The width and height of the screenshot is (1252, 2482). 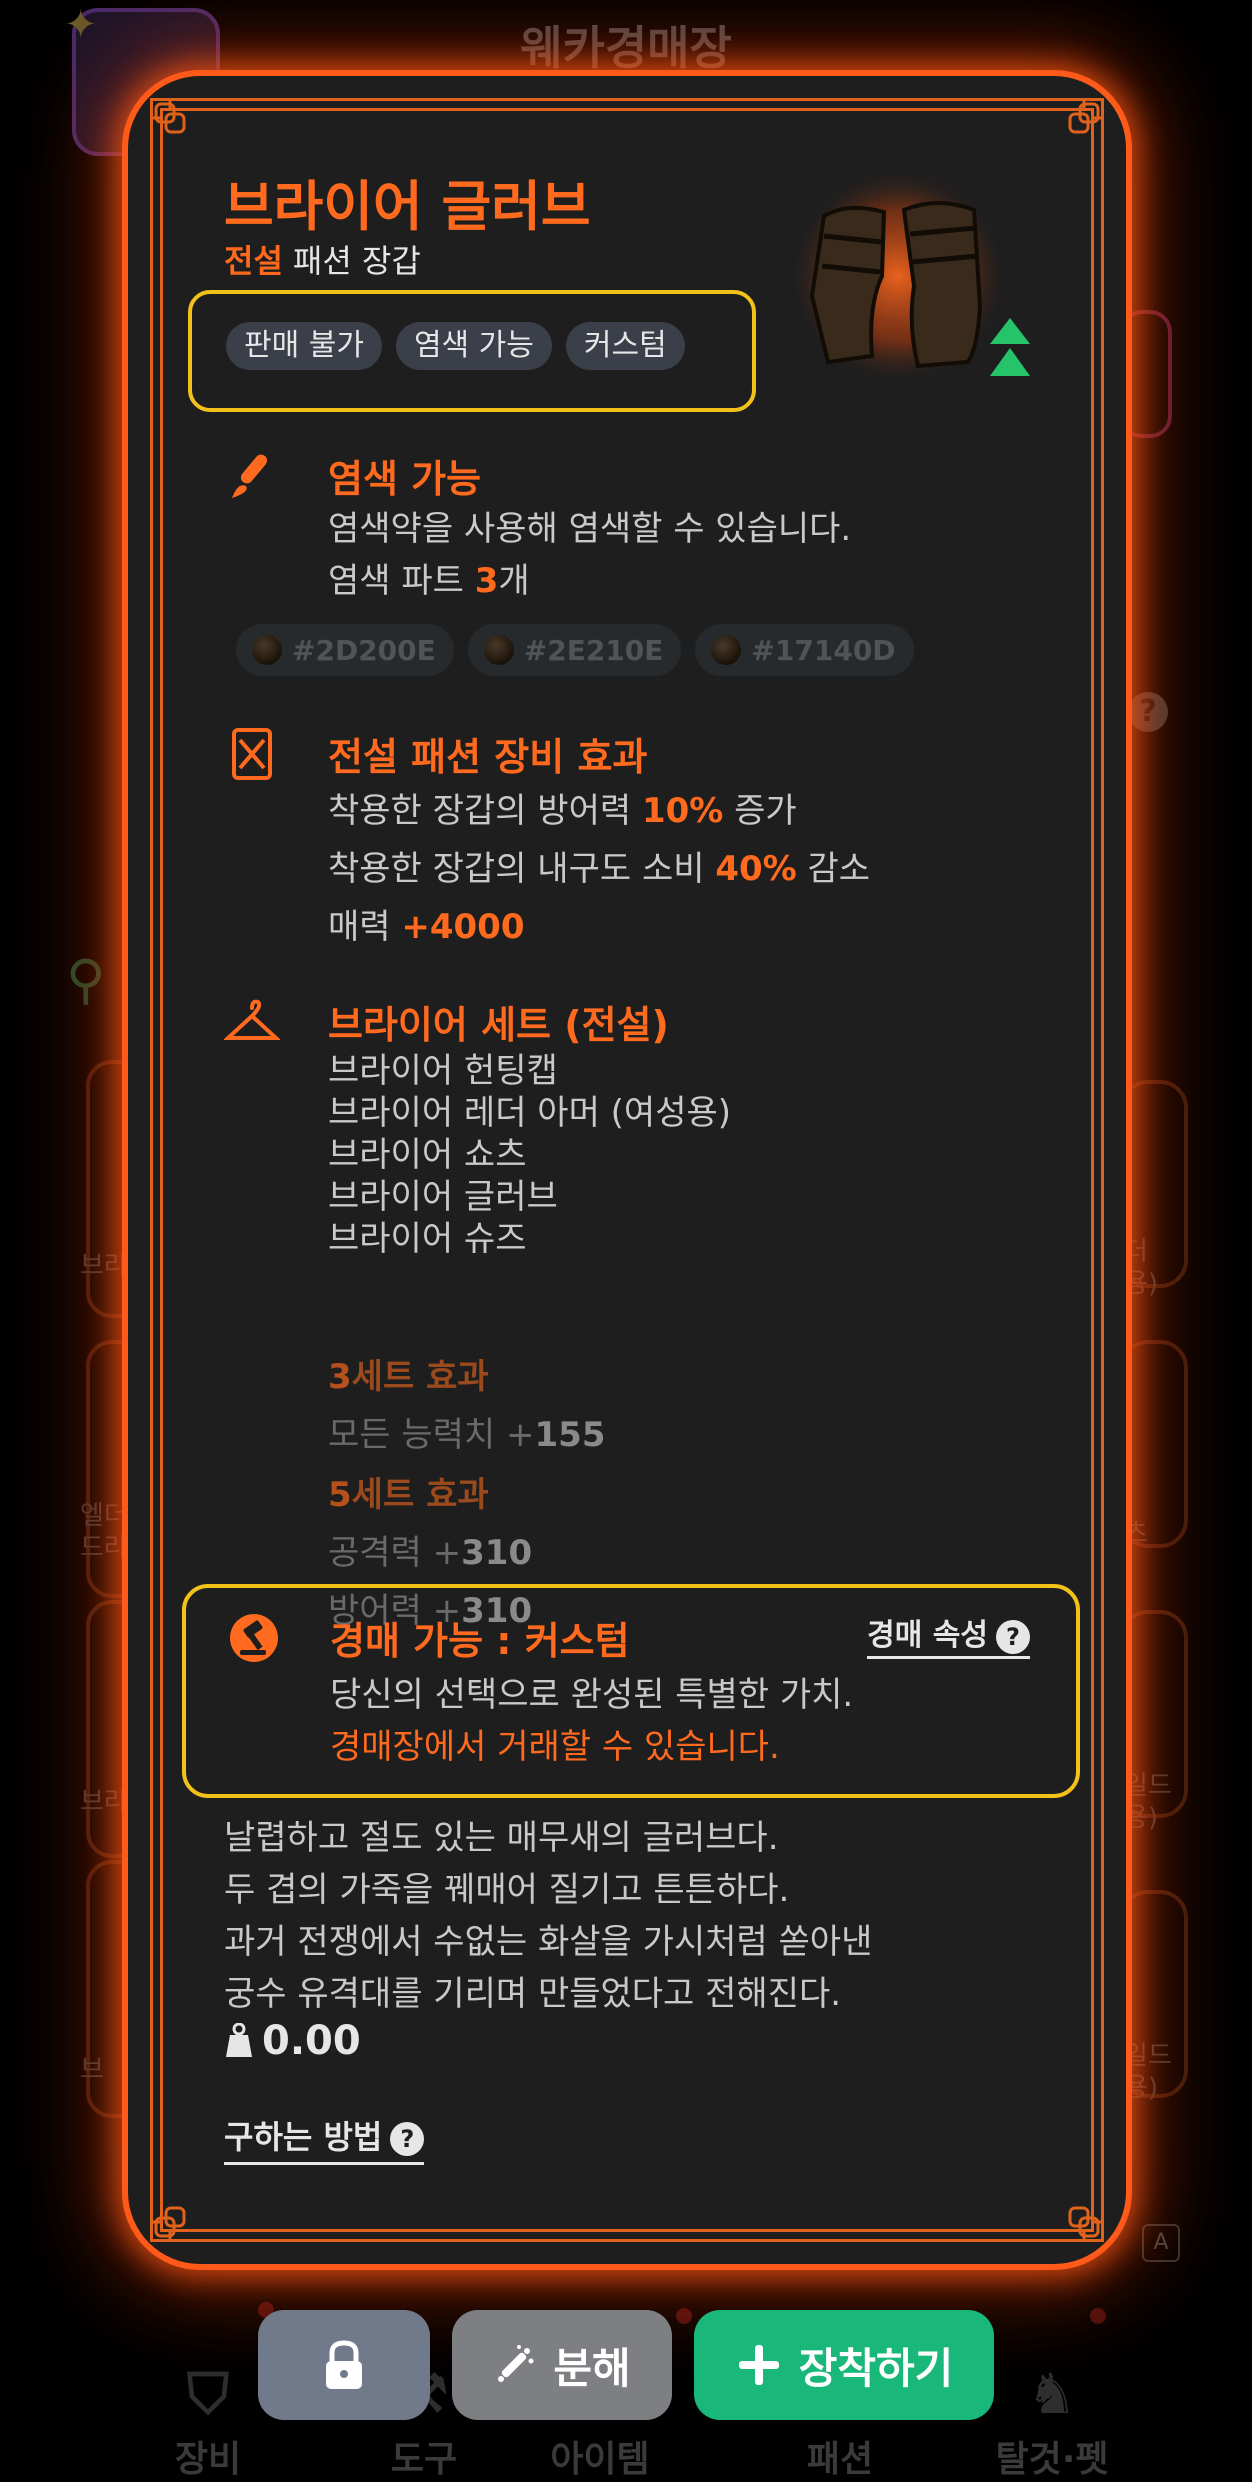 What do you see at coordinates (488, 757) in the screenshot?
I see `fashion-effect-title: 전설 패션 장비 효과` at bounding box center [488, 757].